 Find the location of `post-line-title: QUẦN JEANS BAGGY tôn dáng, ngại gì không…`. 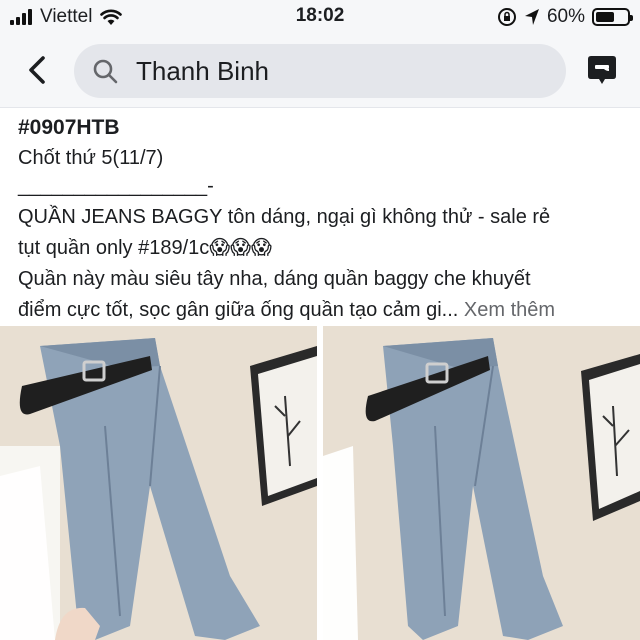

post-line-title: QUẦN JEANS BAGGY tôn dáng, ngại gì không… is located at coordinates (284, 217).